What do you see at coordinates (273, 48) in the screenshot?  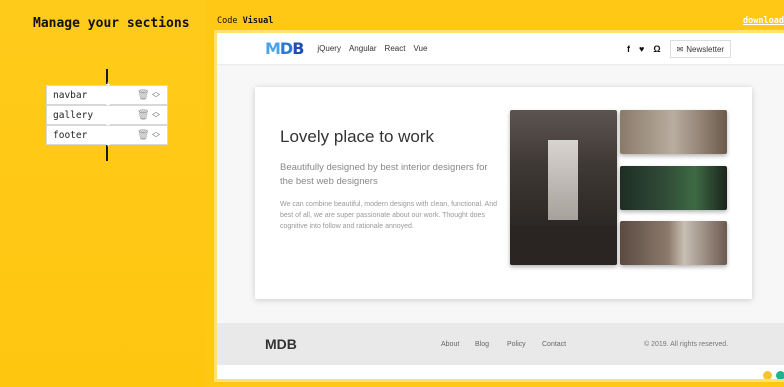 I see `logo-letter: M` at bounding box center [273, 48].